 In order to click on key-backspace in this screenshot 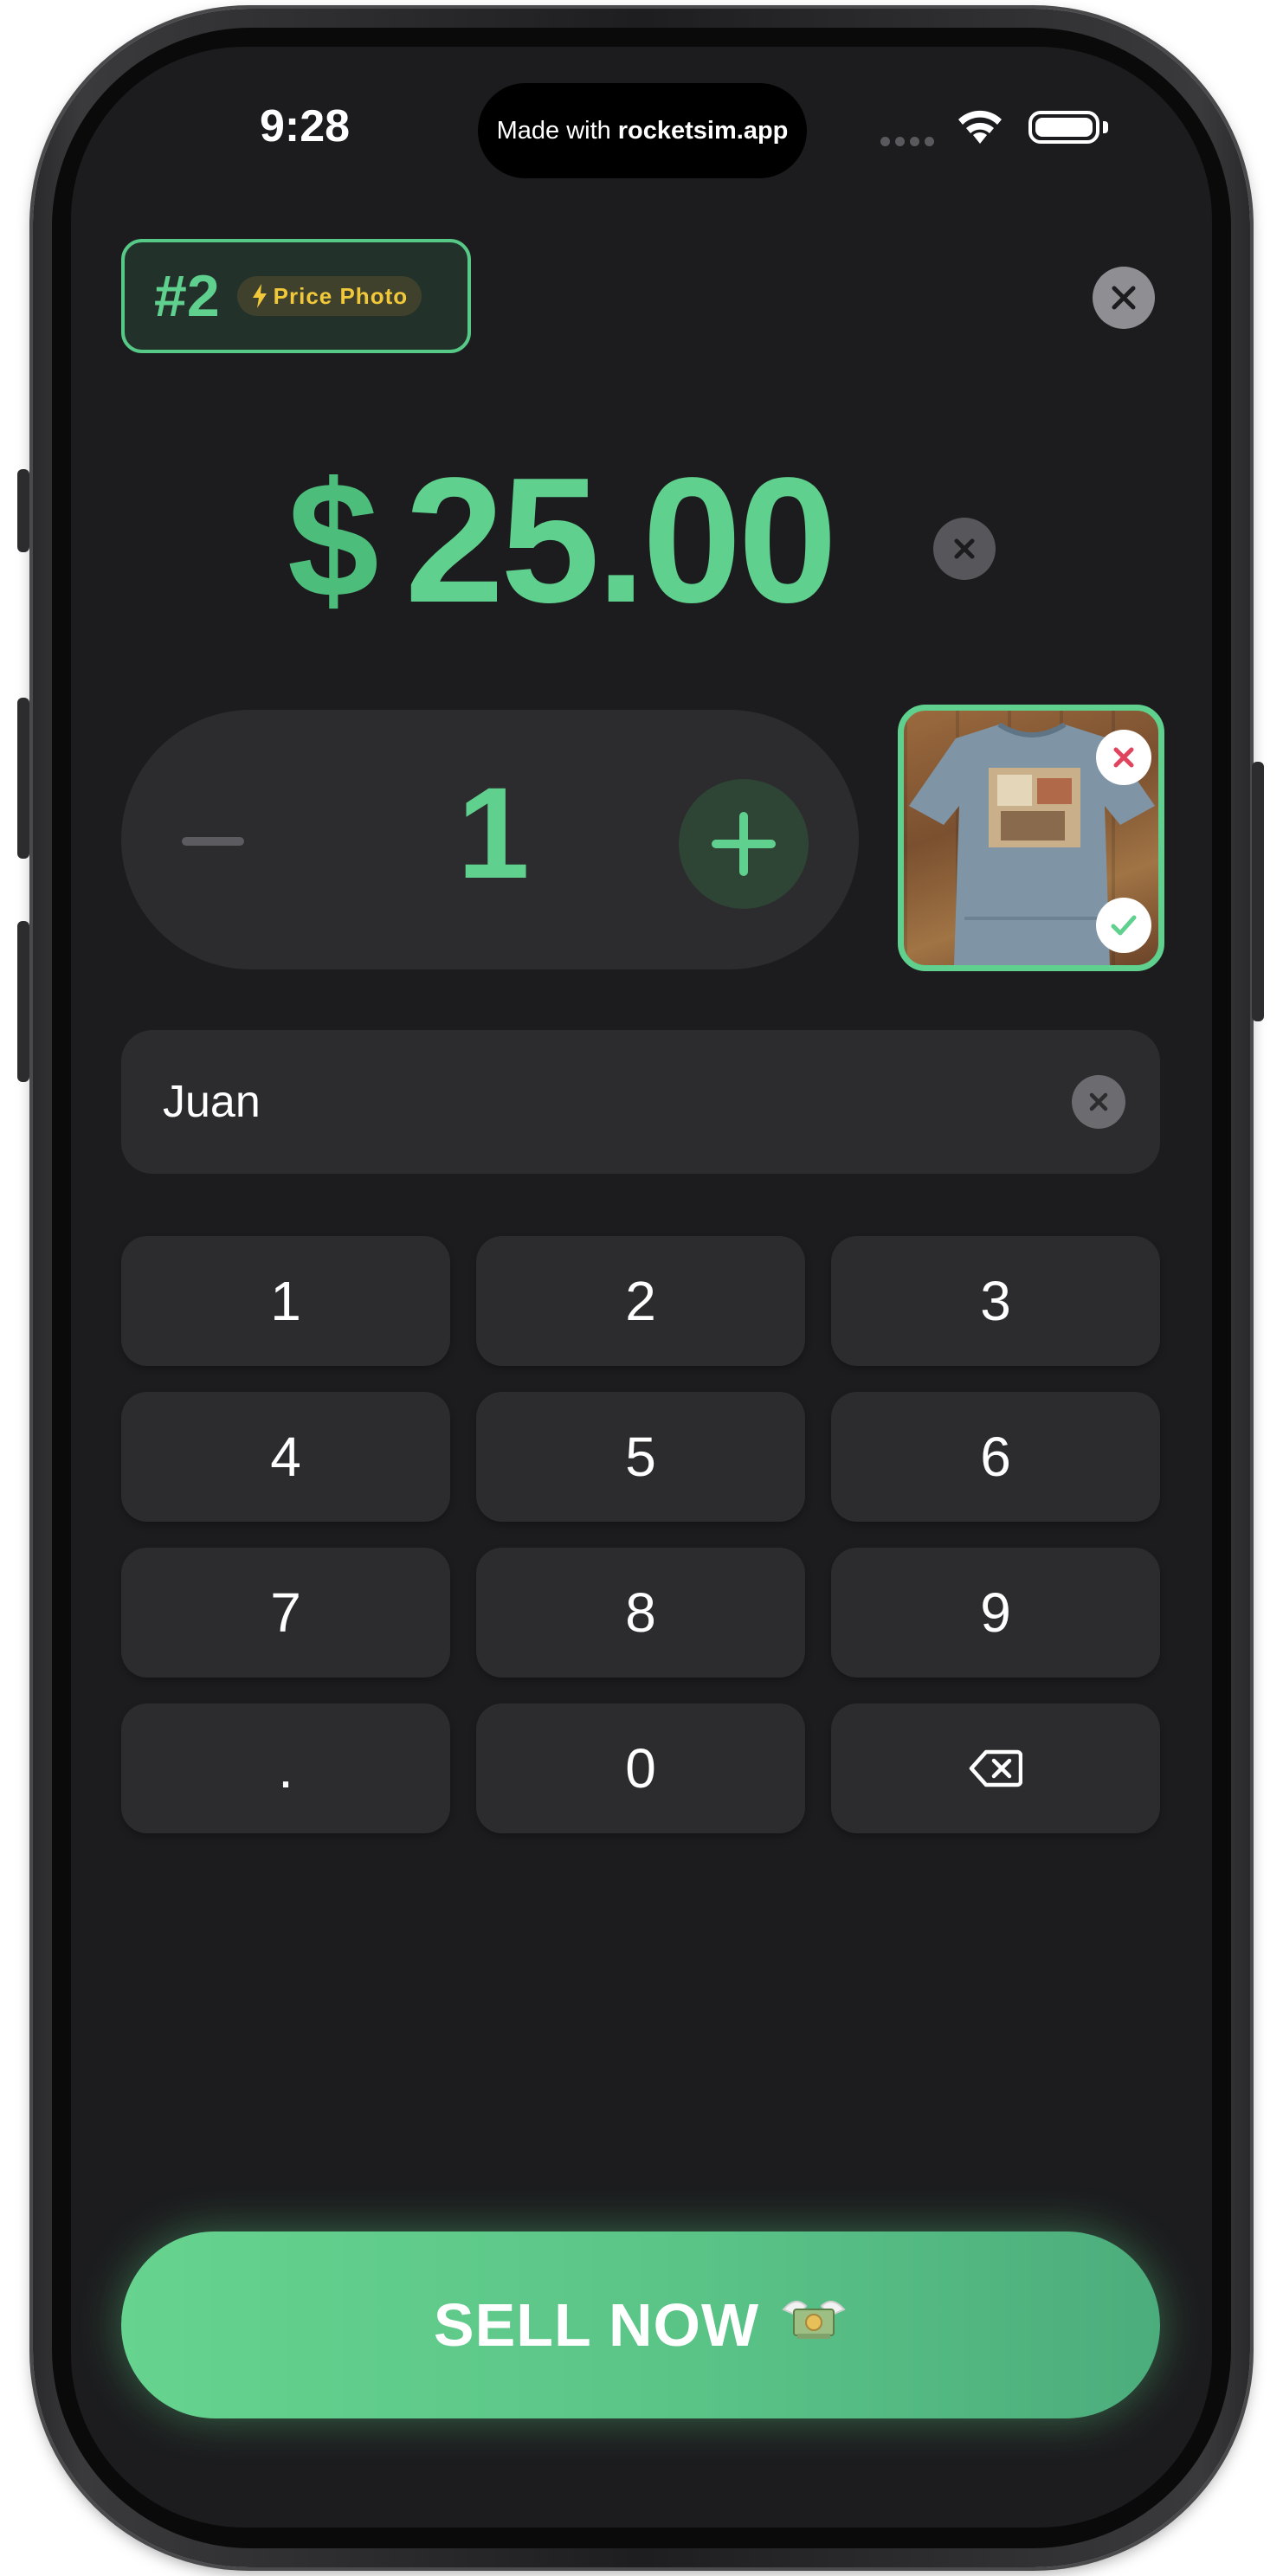, I will do `click(995, 1768)`.